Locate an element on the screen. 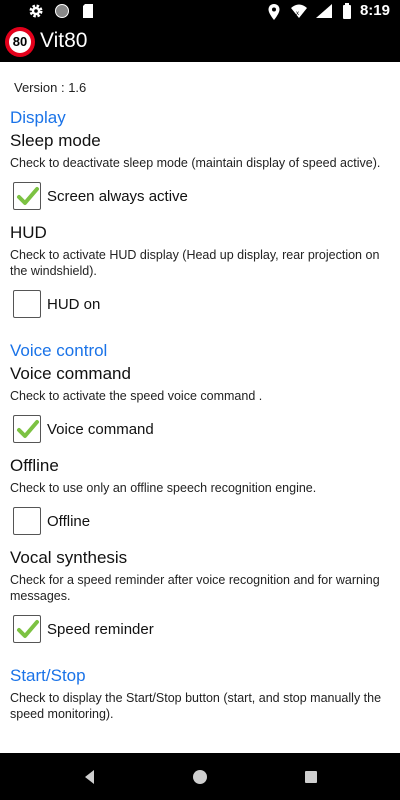 This screenshot has width=400, height=800. svg-text: x is located at coordinates (297, 14).